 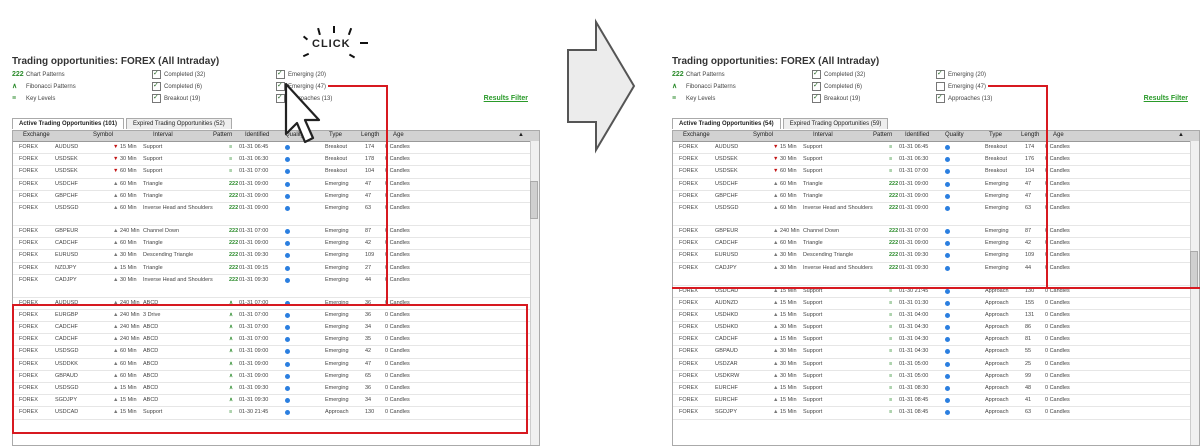 I want to click on cell-pattern: Inverse Head and Shoulders, so click(x=178, y=279).